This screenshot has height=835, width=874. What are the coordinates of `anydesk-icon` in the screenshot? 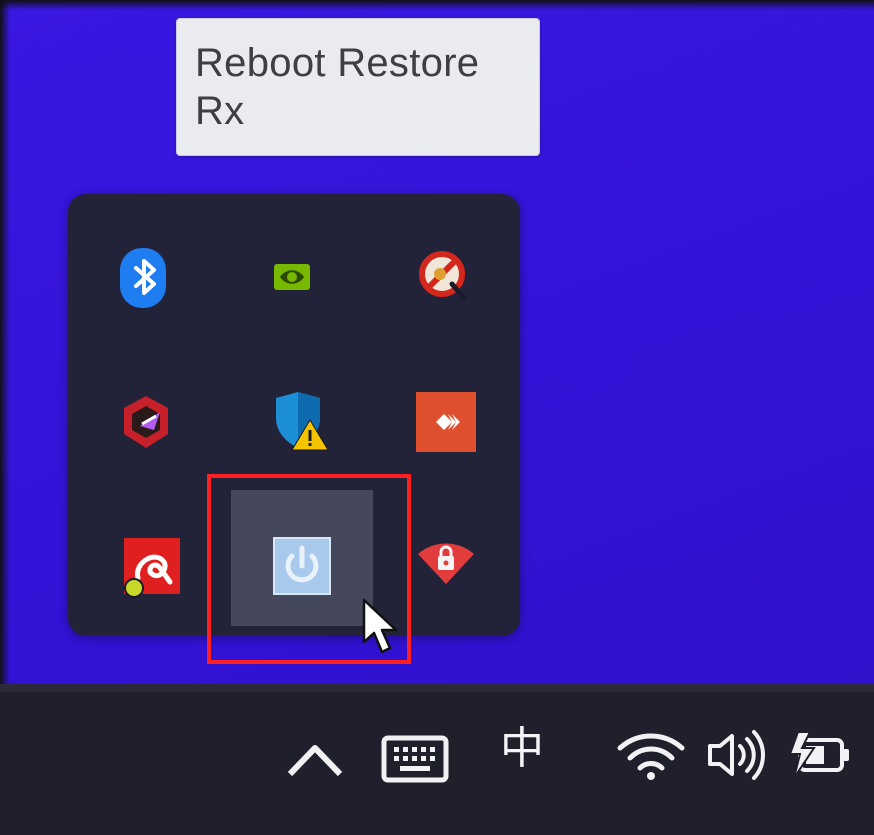 It's located at (446, 422).